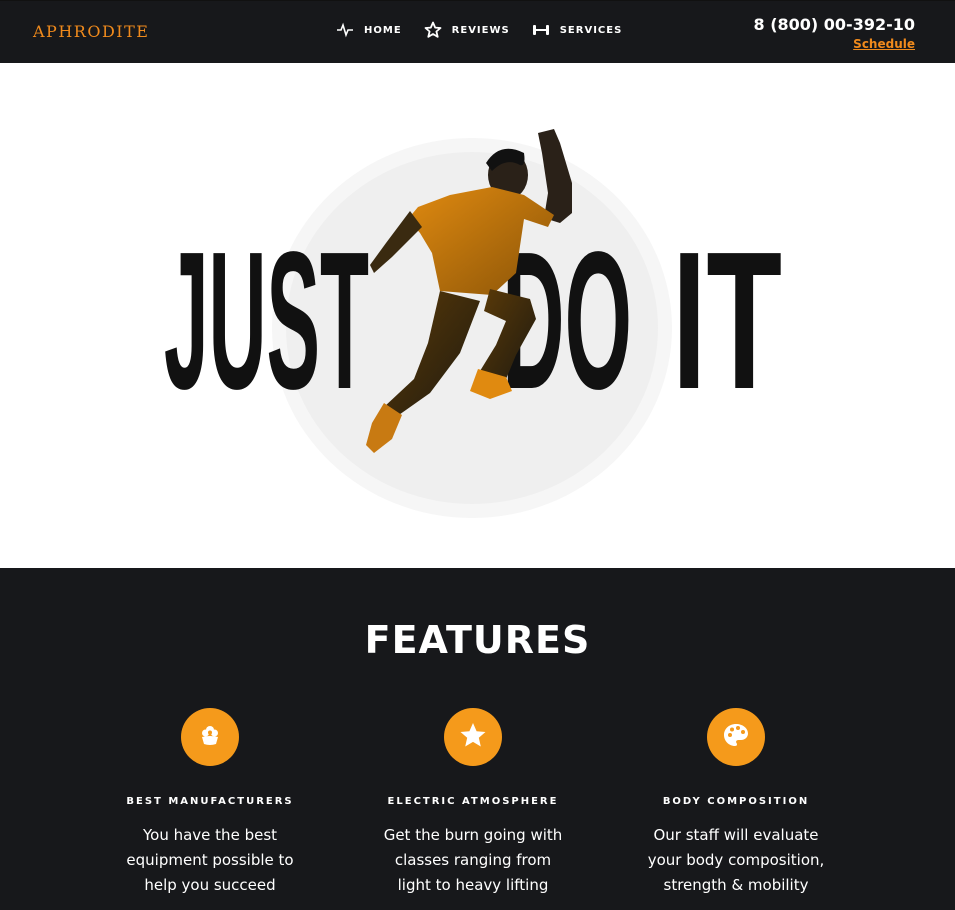 The width and height of the screenshot is (955, 910). I want to click on nav-label-reviews: REVIEWS, so click(480, 30).